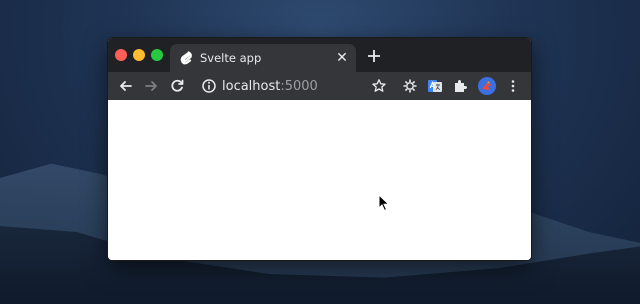 This screenshot has width=640, height=304. Describe the element at coordinates (263, 58) in the screenshot. I see `tab-svelte-app: Svelte app ✕` at that location.